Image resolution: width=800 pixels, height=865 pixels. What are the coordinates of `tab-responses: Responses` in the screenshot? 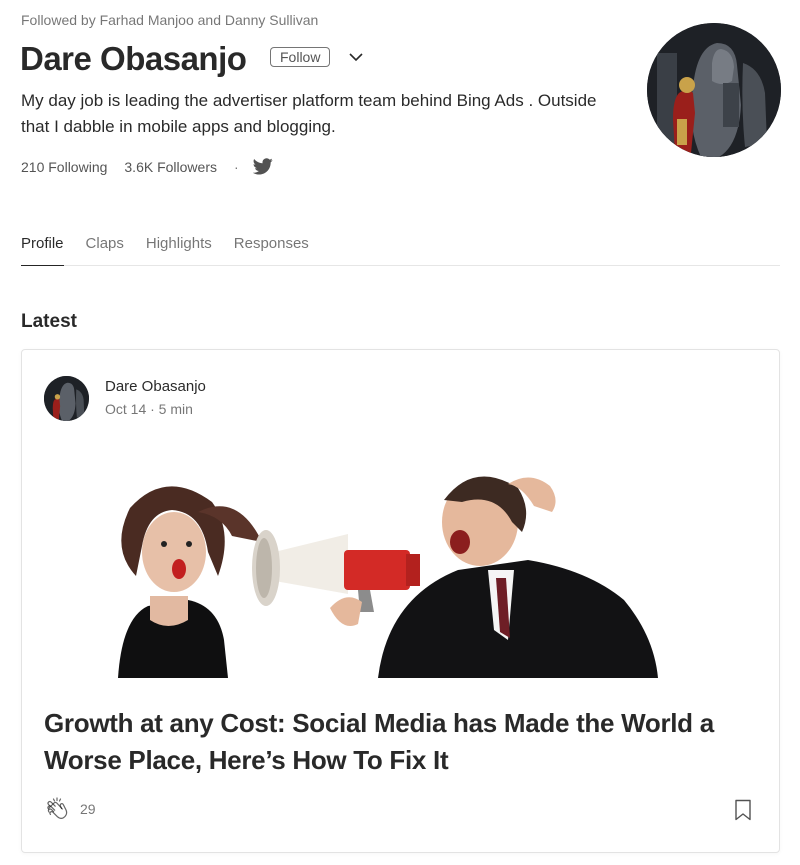 It's located at (271, 249).